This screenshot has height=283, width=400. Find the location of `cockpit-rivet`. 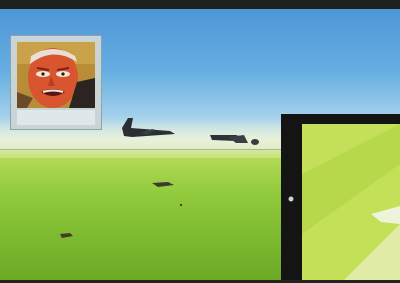

cockpit-rivet is located at coordinates (291, 199).